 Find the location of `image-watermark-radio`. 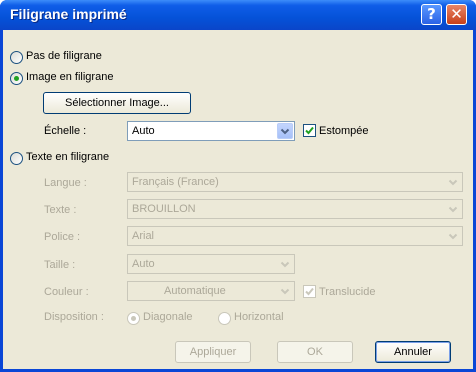

image-watermark-radio is located at coordinates (16, 78).